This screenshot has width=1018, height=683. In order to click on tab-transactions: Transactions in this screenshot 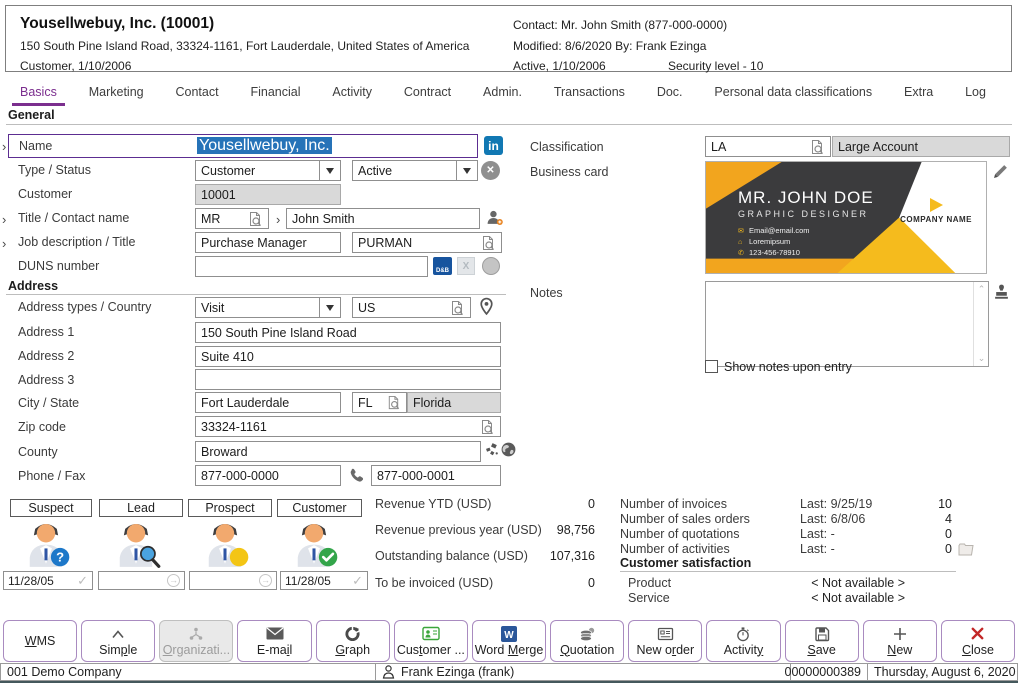, I will do `click(589, 95)`.